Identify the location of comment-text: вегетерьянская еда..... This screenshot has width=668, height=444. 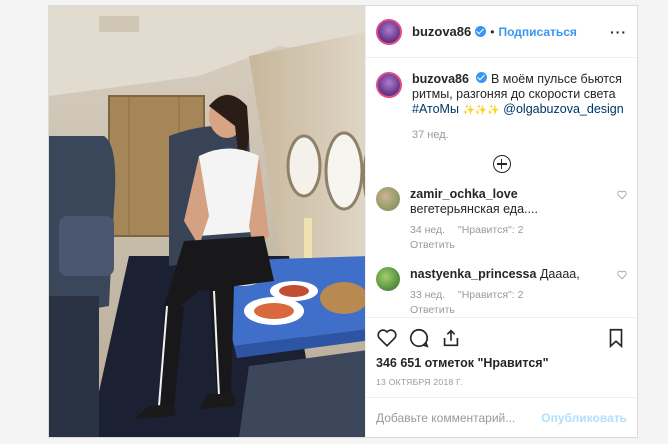
(474, 209).